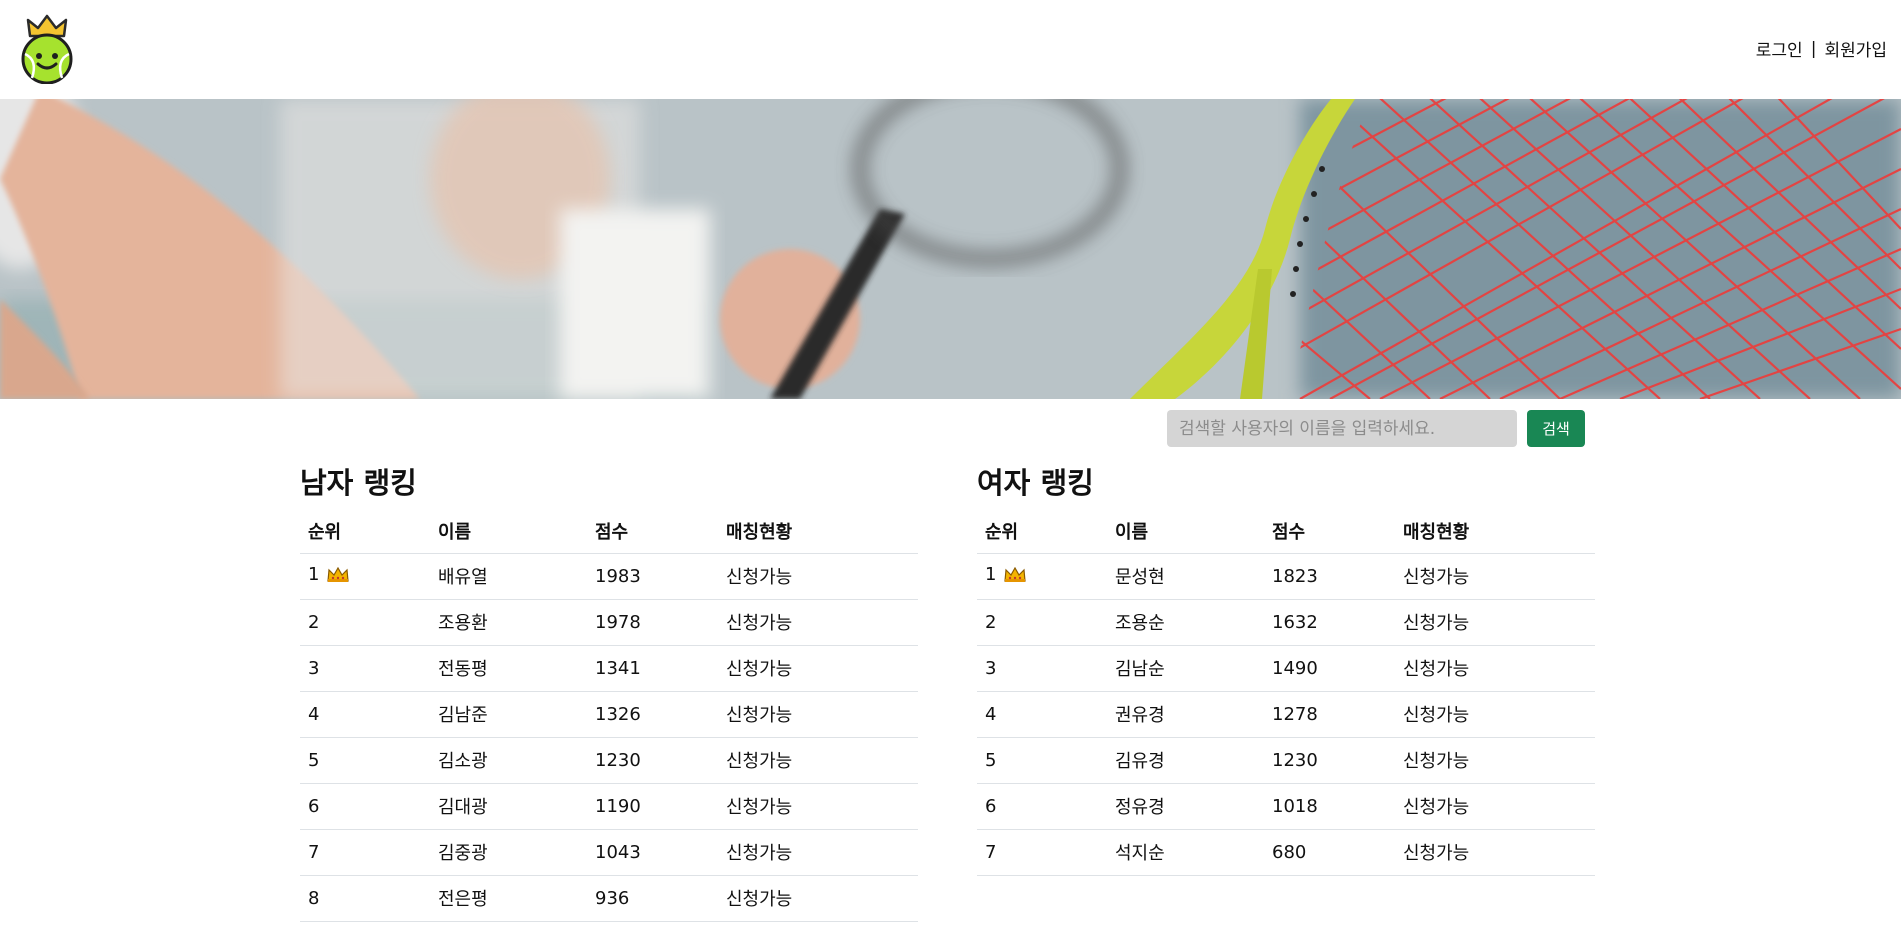  I want to click on score-cell: 1978, so click(652, 622).